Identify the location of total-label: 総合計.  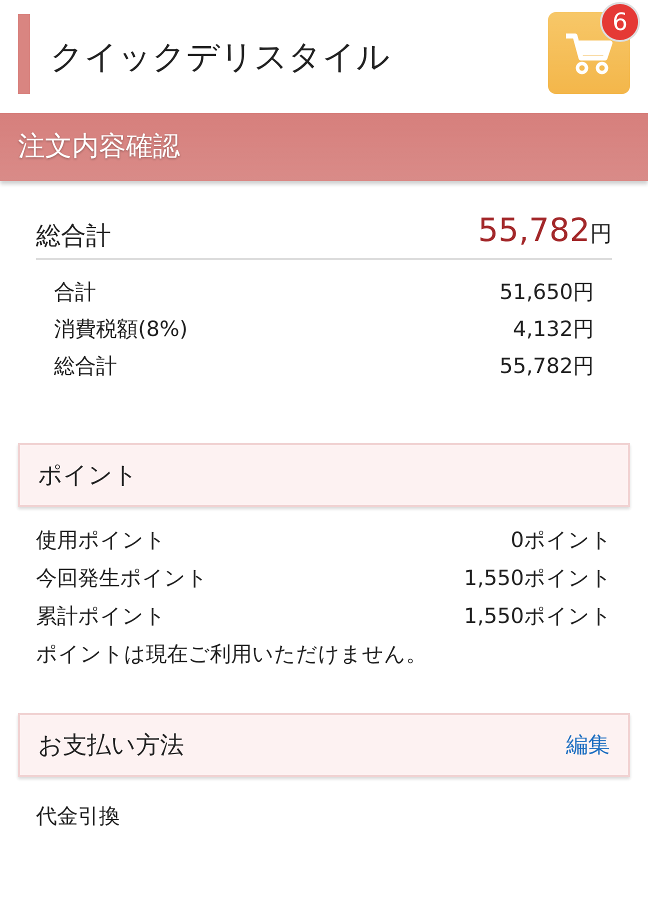
(73, 236).